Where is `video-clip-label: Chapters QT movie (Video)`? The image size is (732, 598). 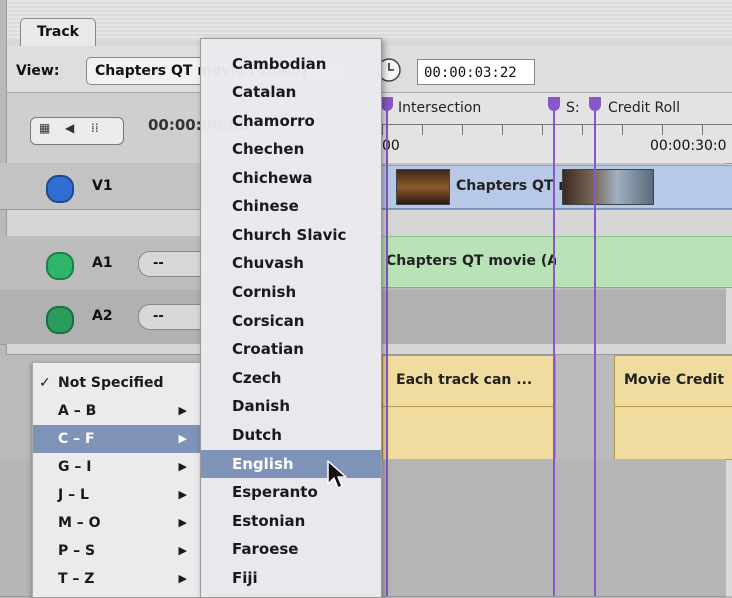
video-clip-label: Chapters QT movie (Video) is located at coordinates (511, 186).